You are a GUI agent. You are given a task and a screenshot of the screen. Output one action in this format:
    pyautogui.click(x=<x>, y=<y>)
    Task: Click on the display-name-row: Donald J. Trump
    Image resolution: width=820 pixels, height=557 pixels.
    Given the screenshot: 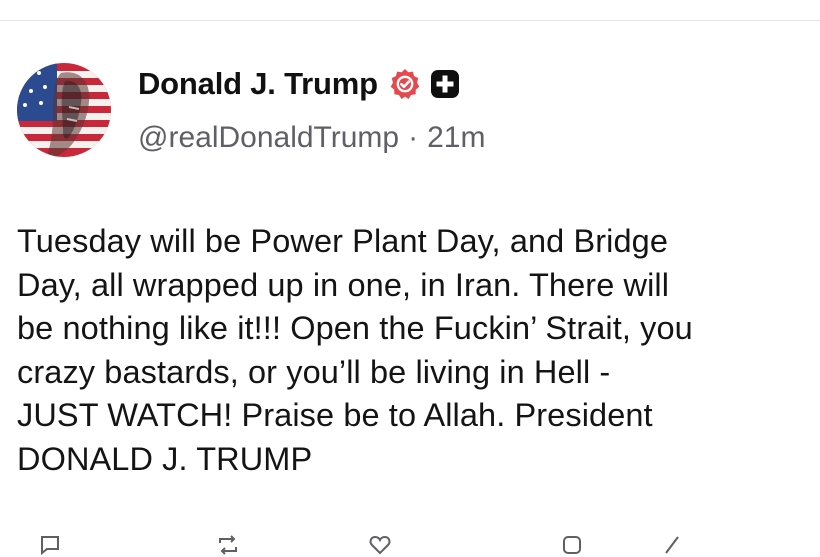 What is the action you would take?
    pyautogui.click(x=299, y=84)
    